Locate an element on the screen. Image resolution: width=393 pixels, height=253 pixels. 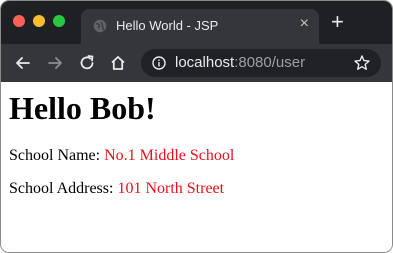
reload-icon is located at coordinates (87, 63).